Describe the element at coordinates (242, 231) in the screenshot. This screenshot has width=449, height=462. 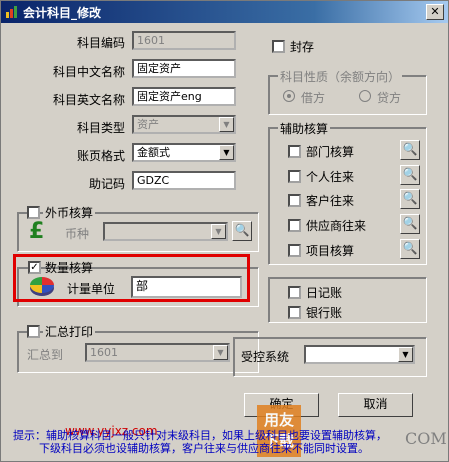
I see `currency-search-icon: 🔍` at that location.